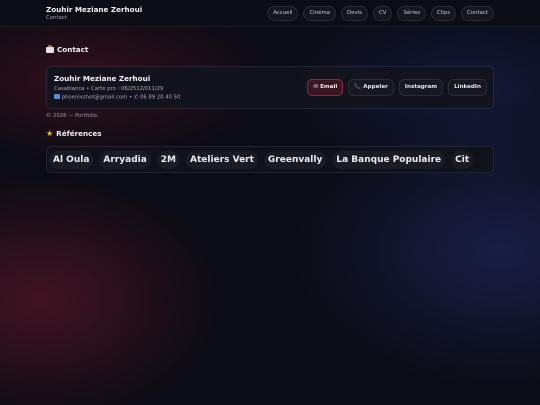 Image resolution: width=540 pixels, height=405 pixels. Describe the element at coordinates (462, 160) in the screenshot. I see `reference-chip: Cit` at that location.